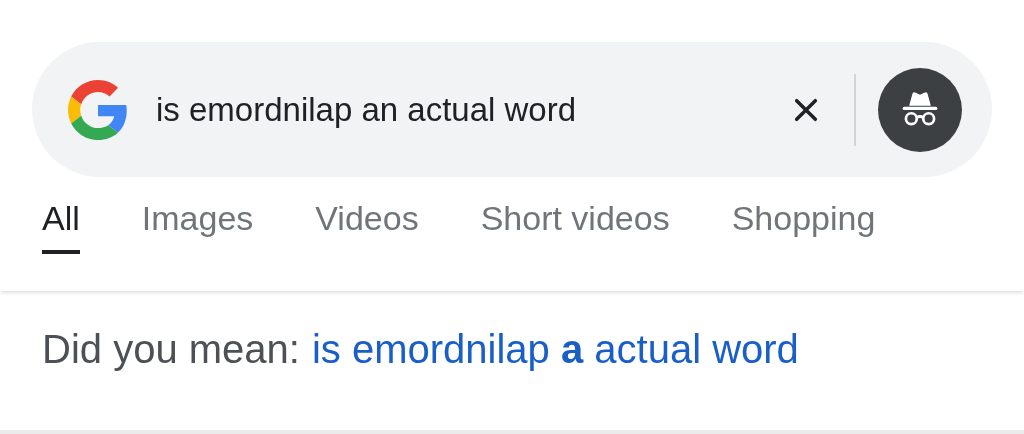  What do you see at coordinates (61, 223) in the screenshot?
I see `search-tab: All` at bounding box center [61, 223].